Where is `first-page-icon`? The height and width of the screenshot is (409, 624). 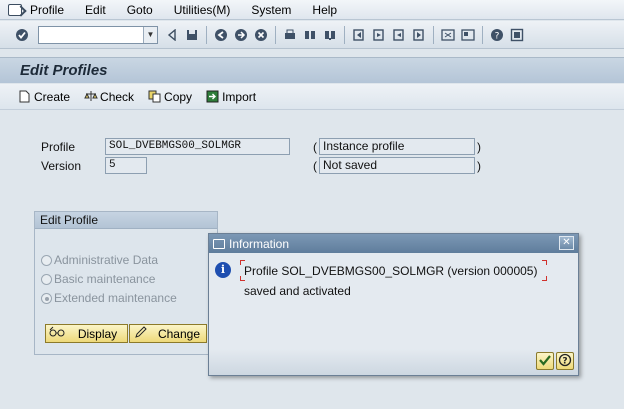
first-page-icon is located at coordinates (359, 35).